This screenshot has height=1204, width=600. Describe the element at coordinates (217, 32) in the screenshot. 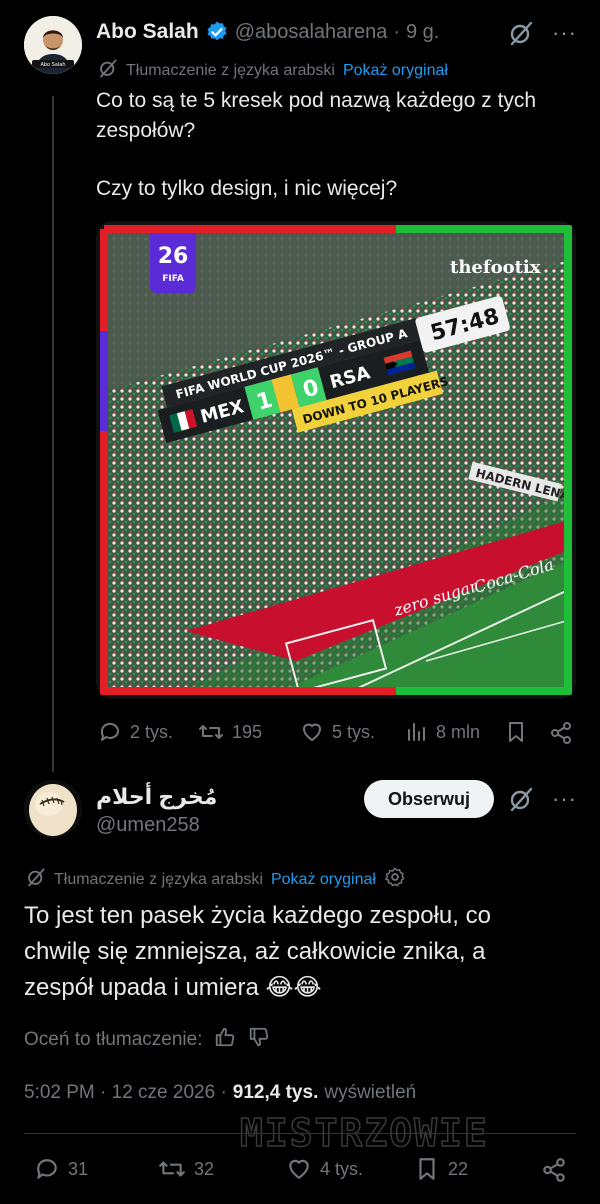

I see `verified-badge-icon` at that location.